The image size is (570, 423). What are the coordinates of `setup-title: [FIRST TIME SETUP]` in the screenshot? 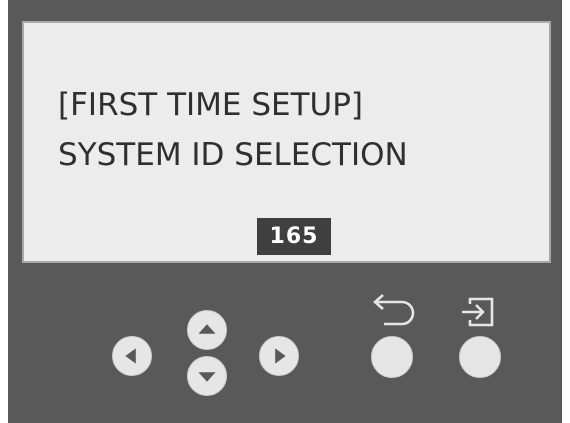 It's located at (211, 105).